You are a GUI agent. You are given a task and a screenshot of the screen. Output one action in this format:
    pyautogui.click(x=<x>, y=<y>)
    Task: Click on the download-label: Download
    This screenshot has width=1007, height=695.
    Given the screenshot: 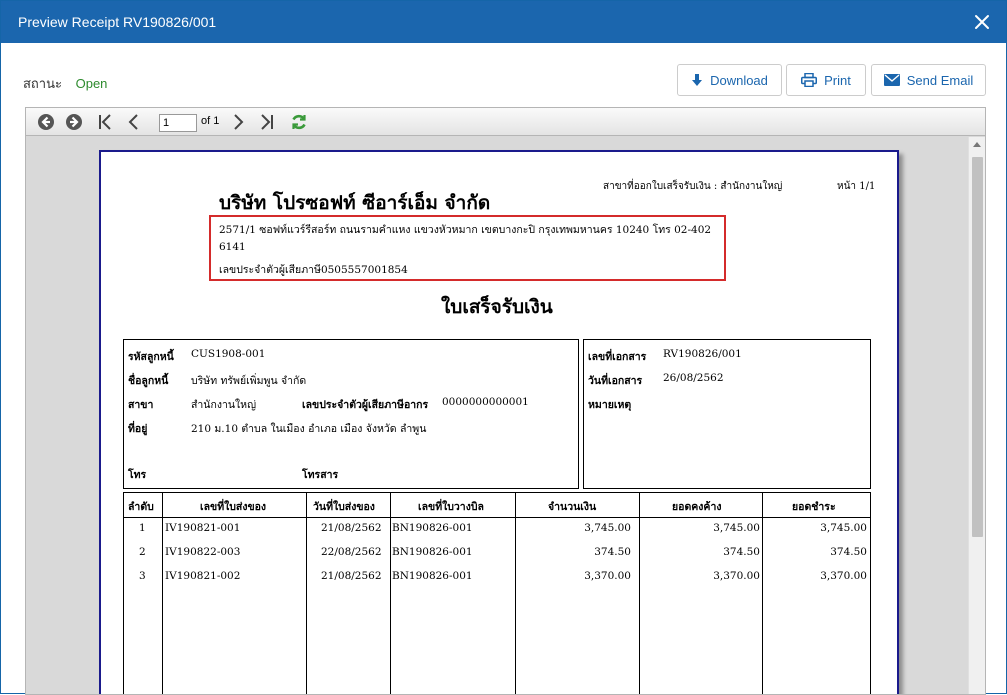 What is the action you would take?
    pyautogui.click(x=739, y=80)
    